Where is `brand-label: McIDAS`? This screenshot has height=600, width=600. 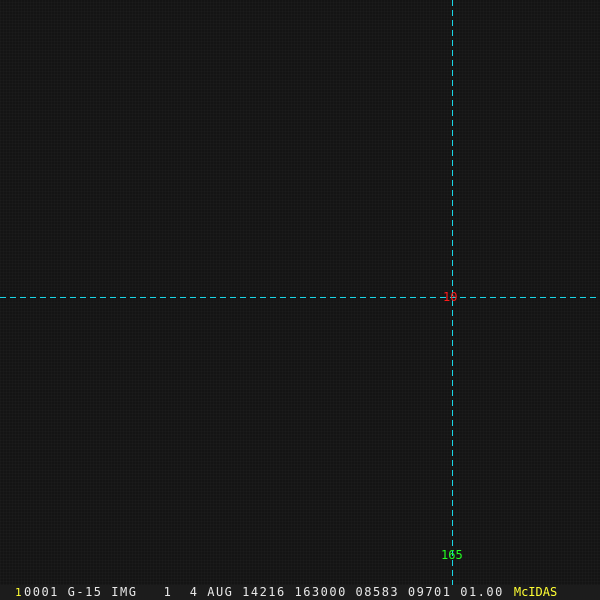
brand-label: McIDAS is located at coordinates (535, 592).